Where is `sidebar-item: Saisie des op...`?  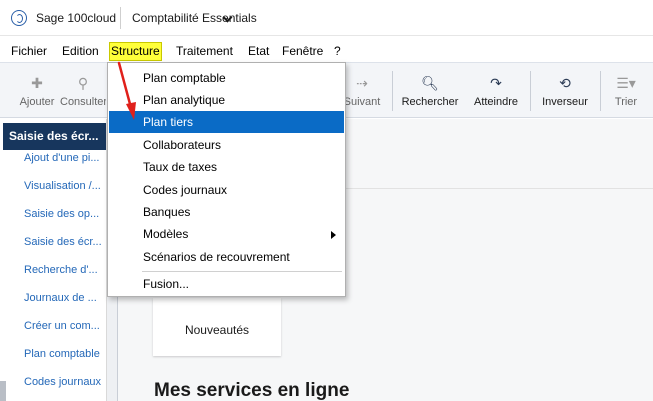
sidebar-item: Saisie des op... is located at coordinates (61, 214).